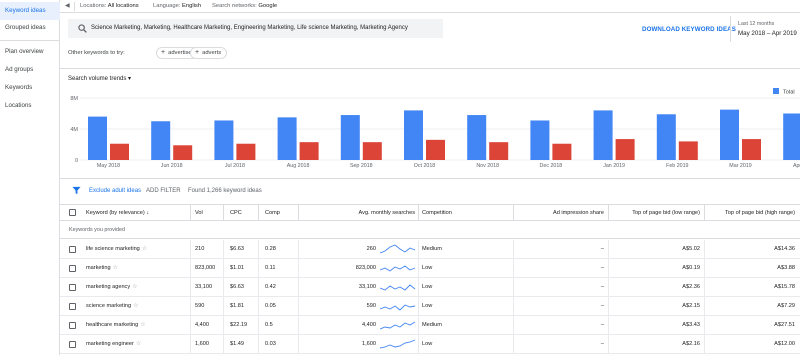 This screenshot has height=355, width=800. I want to click on funnel-icon, so click(76, 190).